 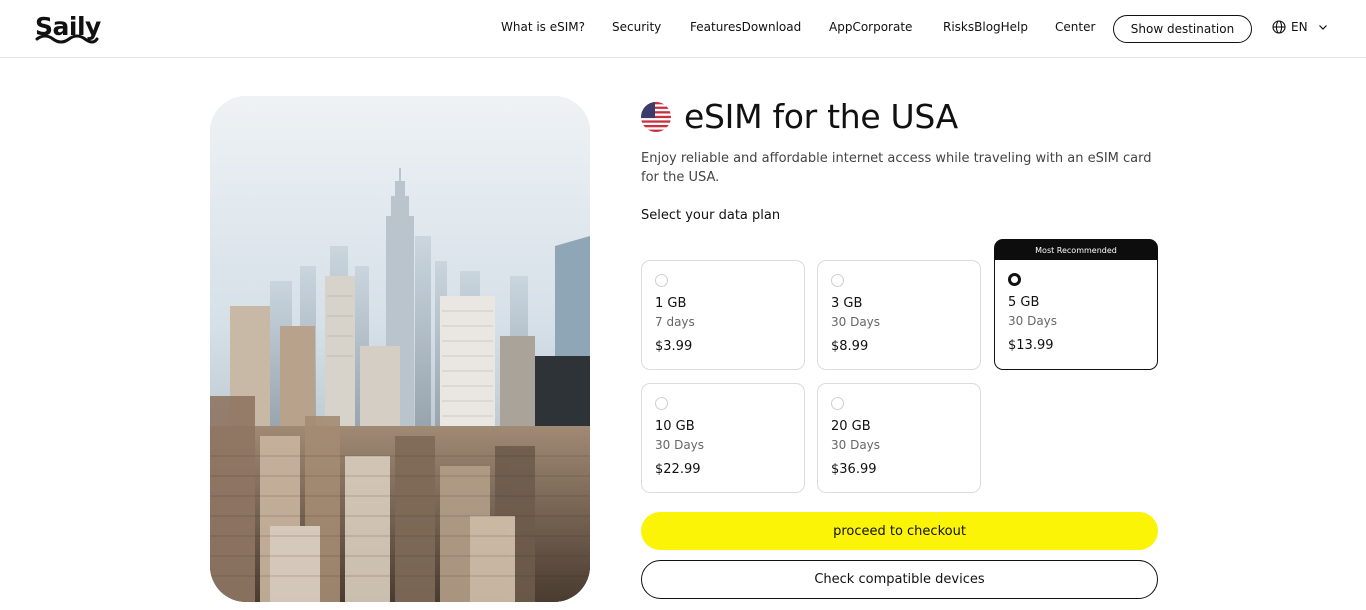 I want to click on plan-price: $3.99, so click(x=674, y=346).